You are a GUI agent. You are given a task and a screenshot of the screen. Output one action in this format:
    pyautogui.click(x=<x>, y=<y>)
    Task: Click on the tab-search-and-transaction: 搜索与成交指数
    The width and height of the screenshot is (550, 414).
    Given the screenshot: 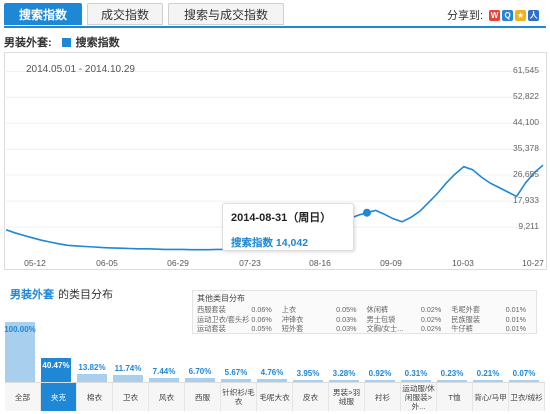 What is the action you would take?
    pyautogui.click(x=226, y=14)
    